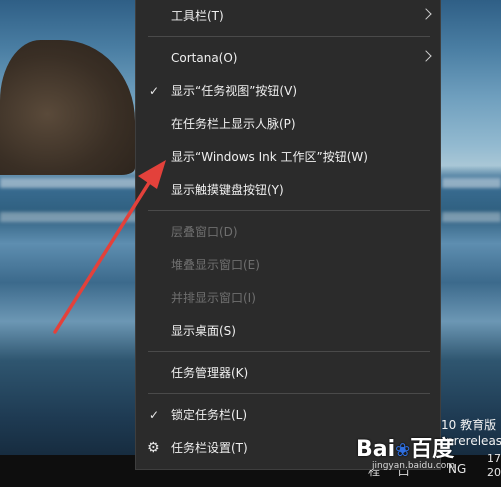 The image size is (501, 487). Describe the element at coordinates (227, 190) in the screenshot. I see `menu-item-label: 显示触摸键盘按钮(Y)` at that location.